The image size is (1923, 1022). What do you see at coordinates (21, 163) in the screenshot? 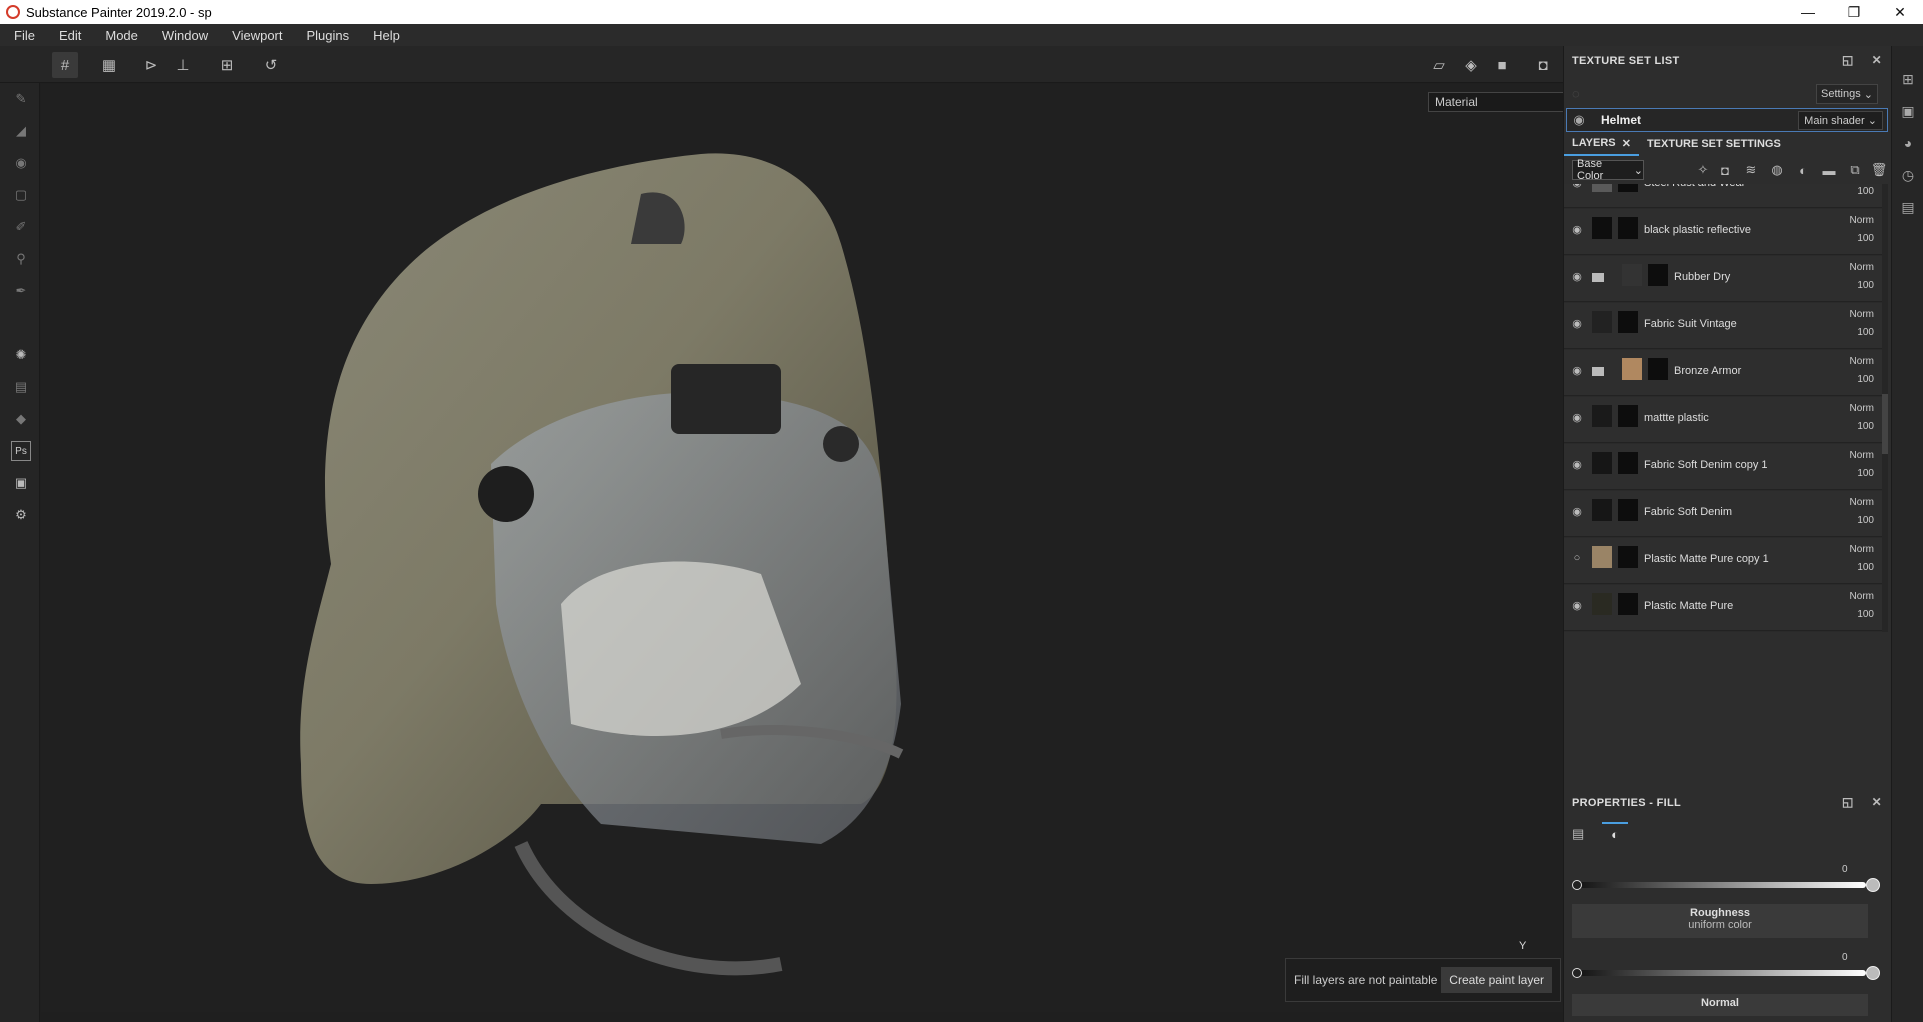
I see `projection-icon: ◉` at bounding box center [21, 163].